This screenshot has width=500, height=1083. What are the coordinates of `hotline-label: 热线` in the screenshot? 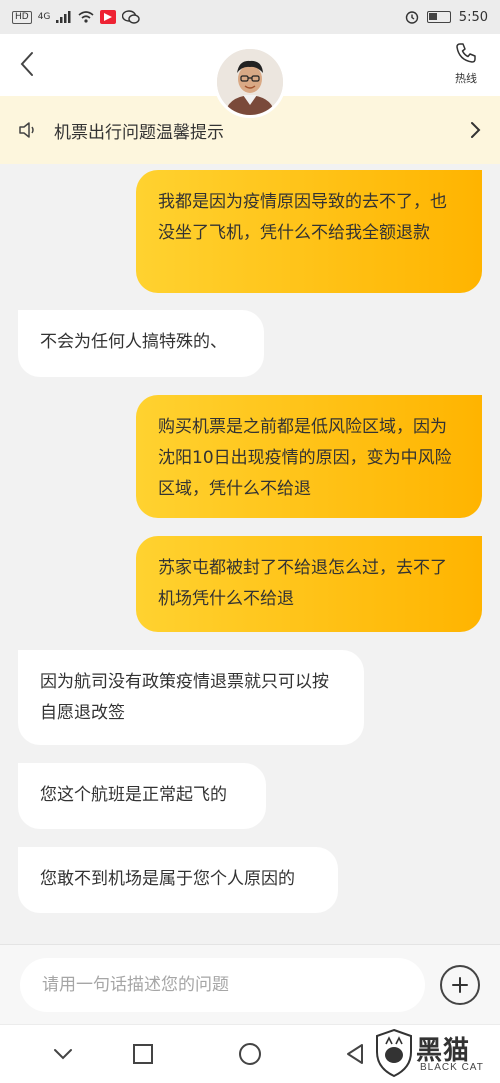 It's located at (466, 78).